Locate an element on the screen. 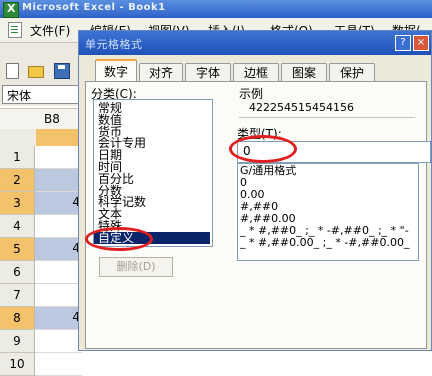  name-box-value: B8 is located at coordinates (52, 119).